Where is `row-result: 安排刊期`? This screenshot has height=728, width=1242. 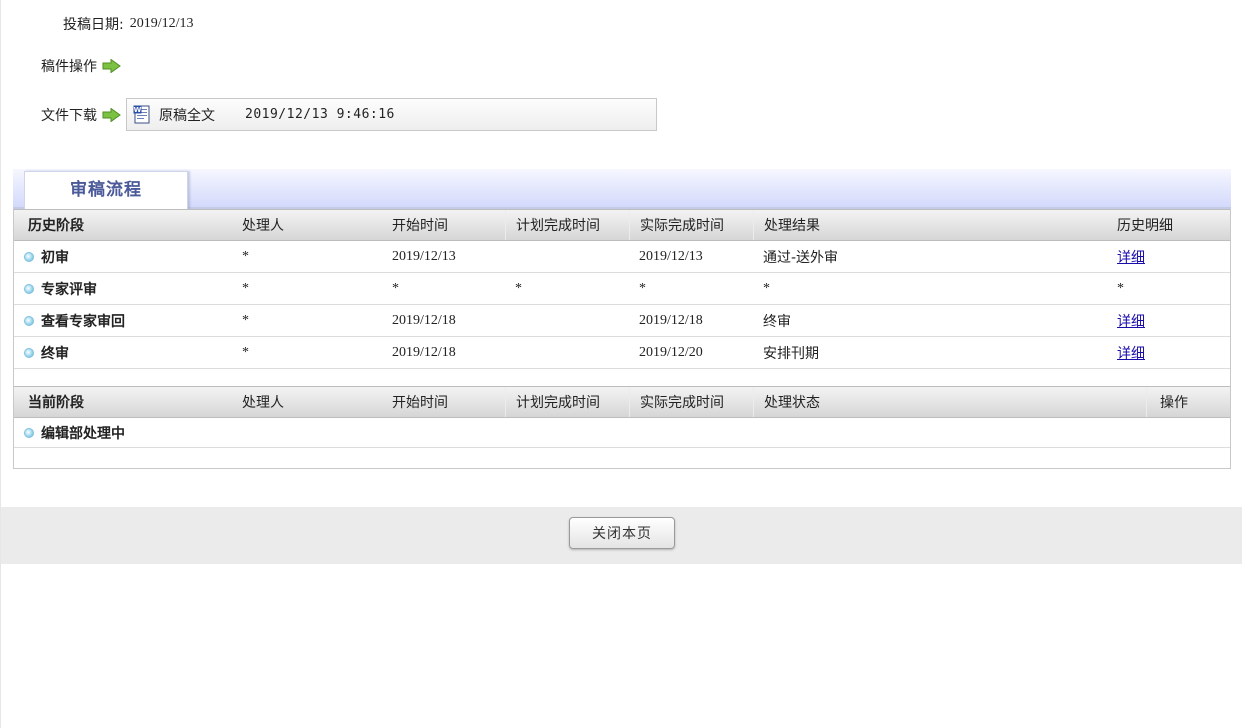 row-result: 安排刊期 is located at coordinates (791, 353).